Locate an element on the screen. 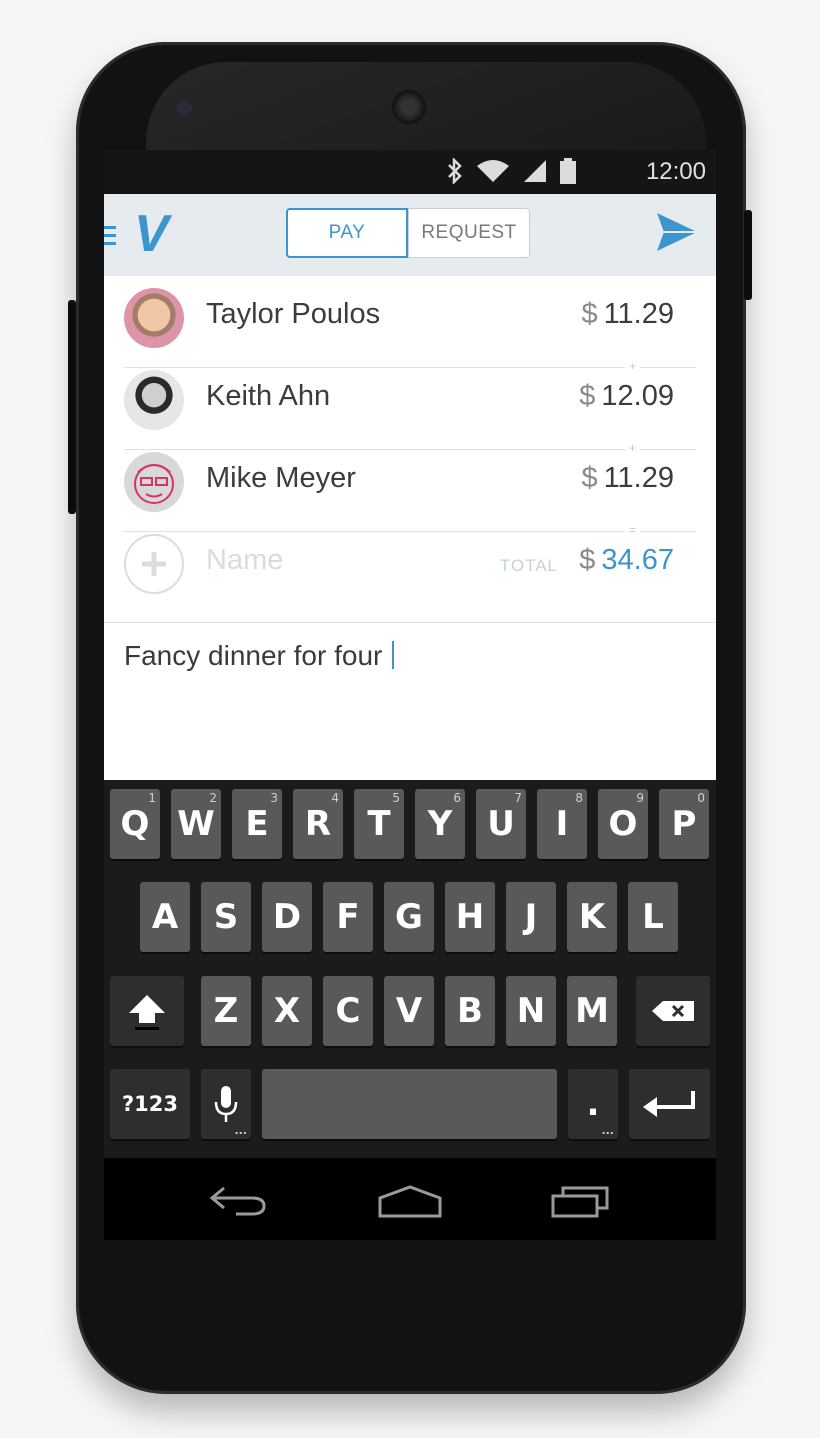  navigation-bar is located at coordinates (410, 1199).